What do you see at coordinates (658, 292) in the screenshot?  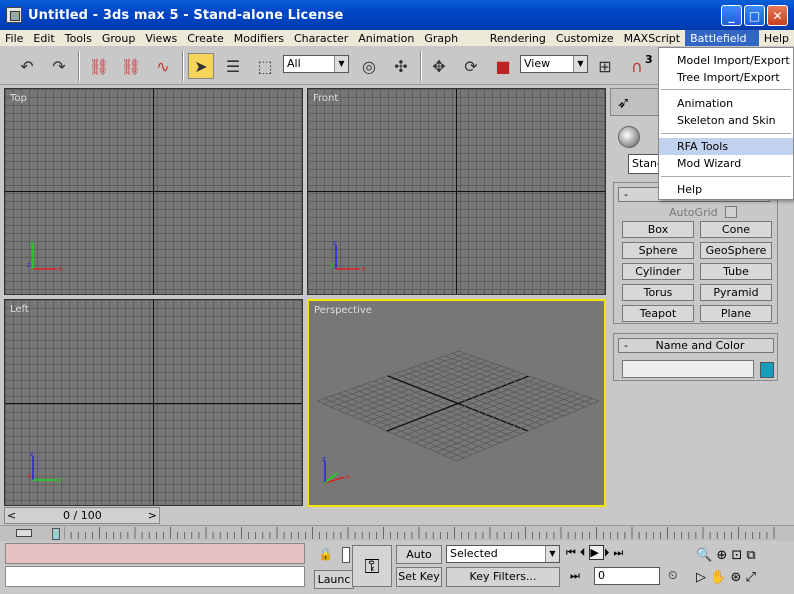 I see `torus-button: Torus` at bounding box center [658, 292].